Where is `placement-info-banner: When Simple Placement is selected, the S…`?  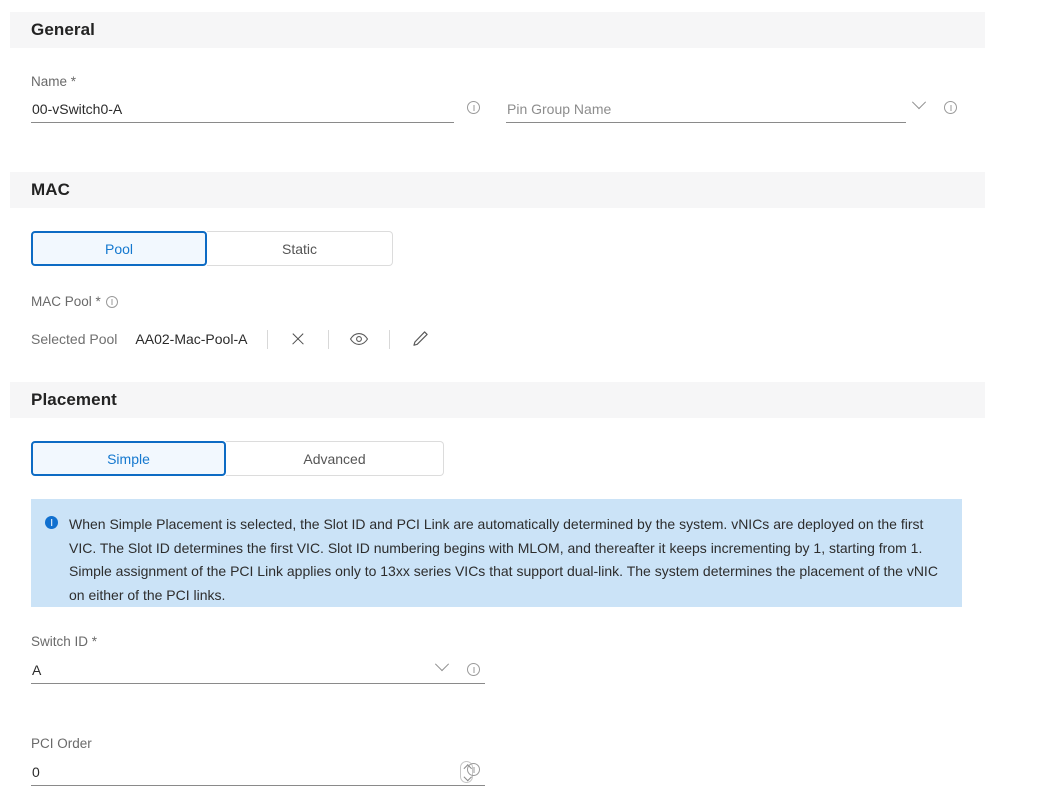 placement-info-banner: When Simple Placement is selected, the S… is located at coordinates (496, 553).